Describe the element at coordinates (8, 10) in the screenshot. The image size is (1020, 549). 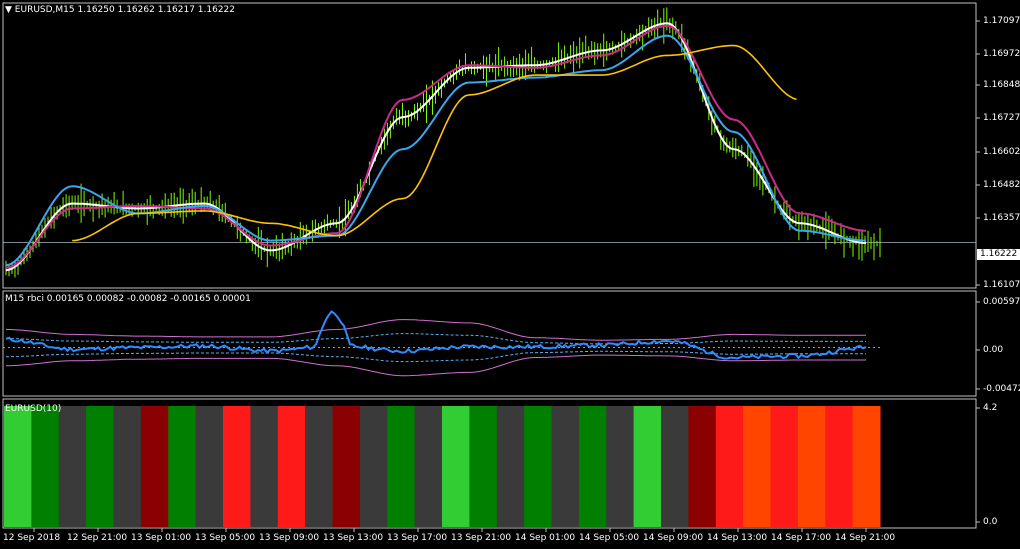
I see `dropdown-arrow-icon: ▼` at that location.